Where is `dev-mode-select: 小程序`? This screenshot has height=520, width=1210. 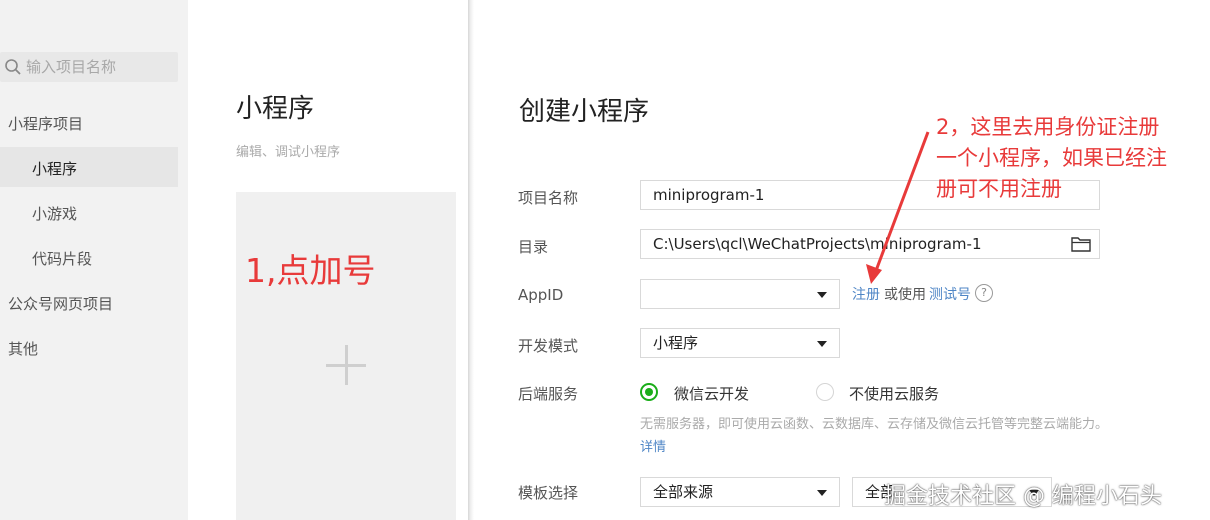
dev-mode-select: 小程序 is located at coordinates (740, 343).